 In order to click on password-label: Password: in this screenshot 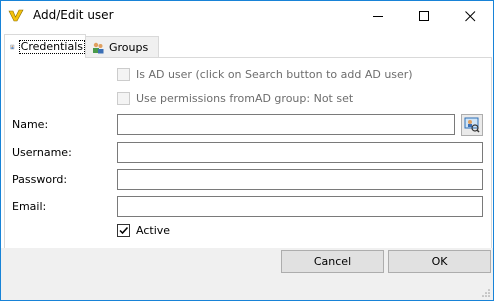, I will do `click(40, 179)`.